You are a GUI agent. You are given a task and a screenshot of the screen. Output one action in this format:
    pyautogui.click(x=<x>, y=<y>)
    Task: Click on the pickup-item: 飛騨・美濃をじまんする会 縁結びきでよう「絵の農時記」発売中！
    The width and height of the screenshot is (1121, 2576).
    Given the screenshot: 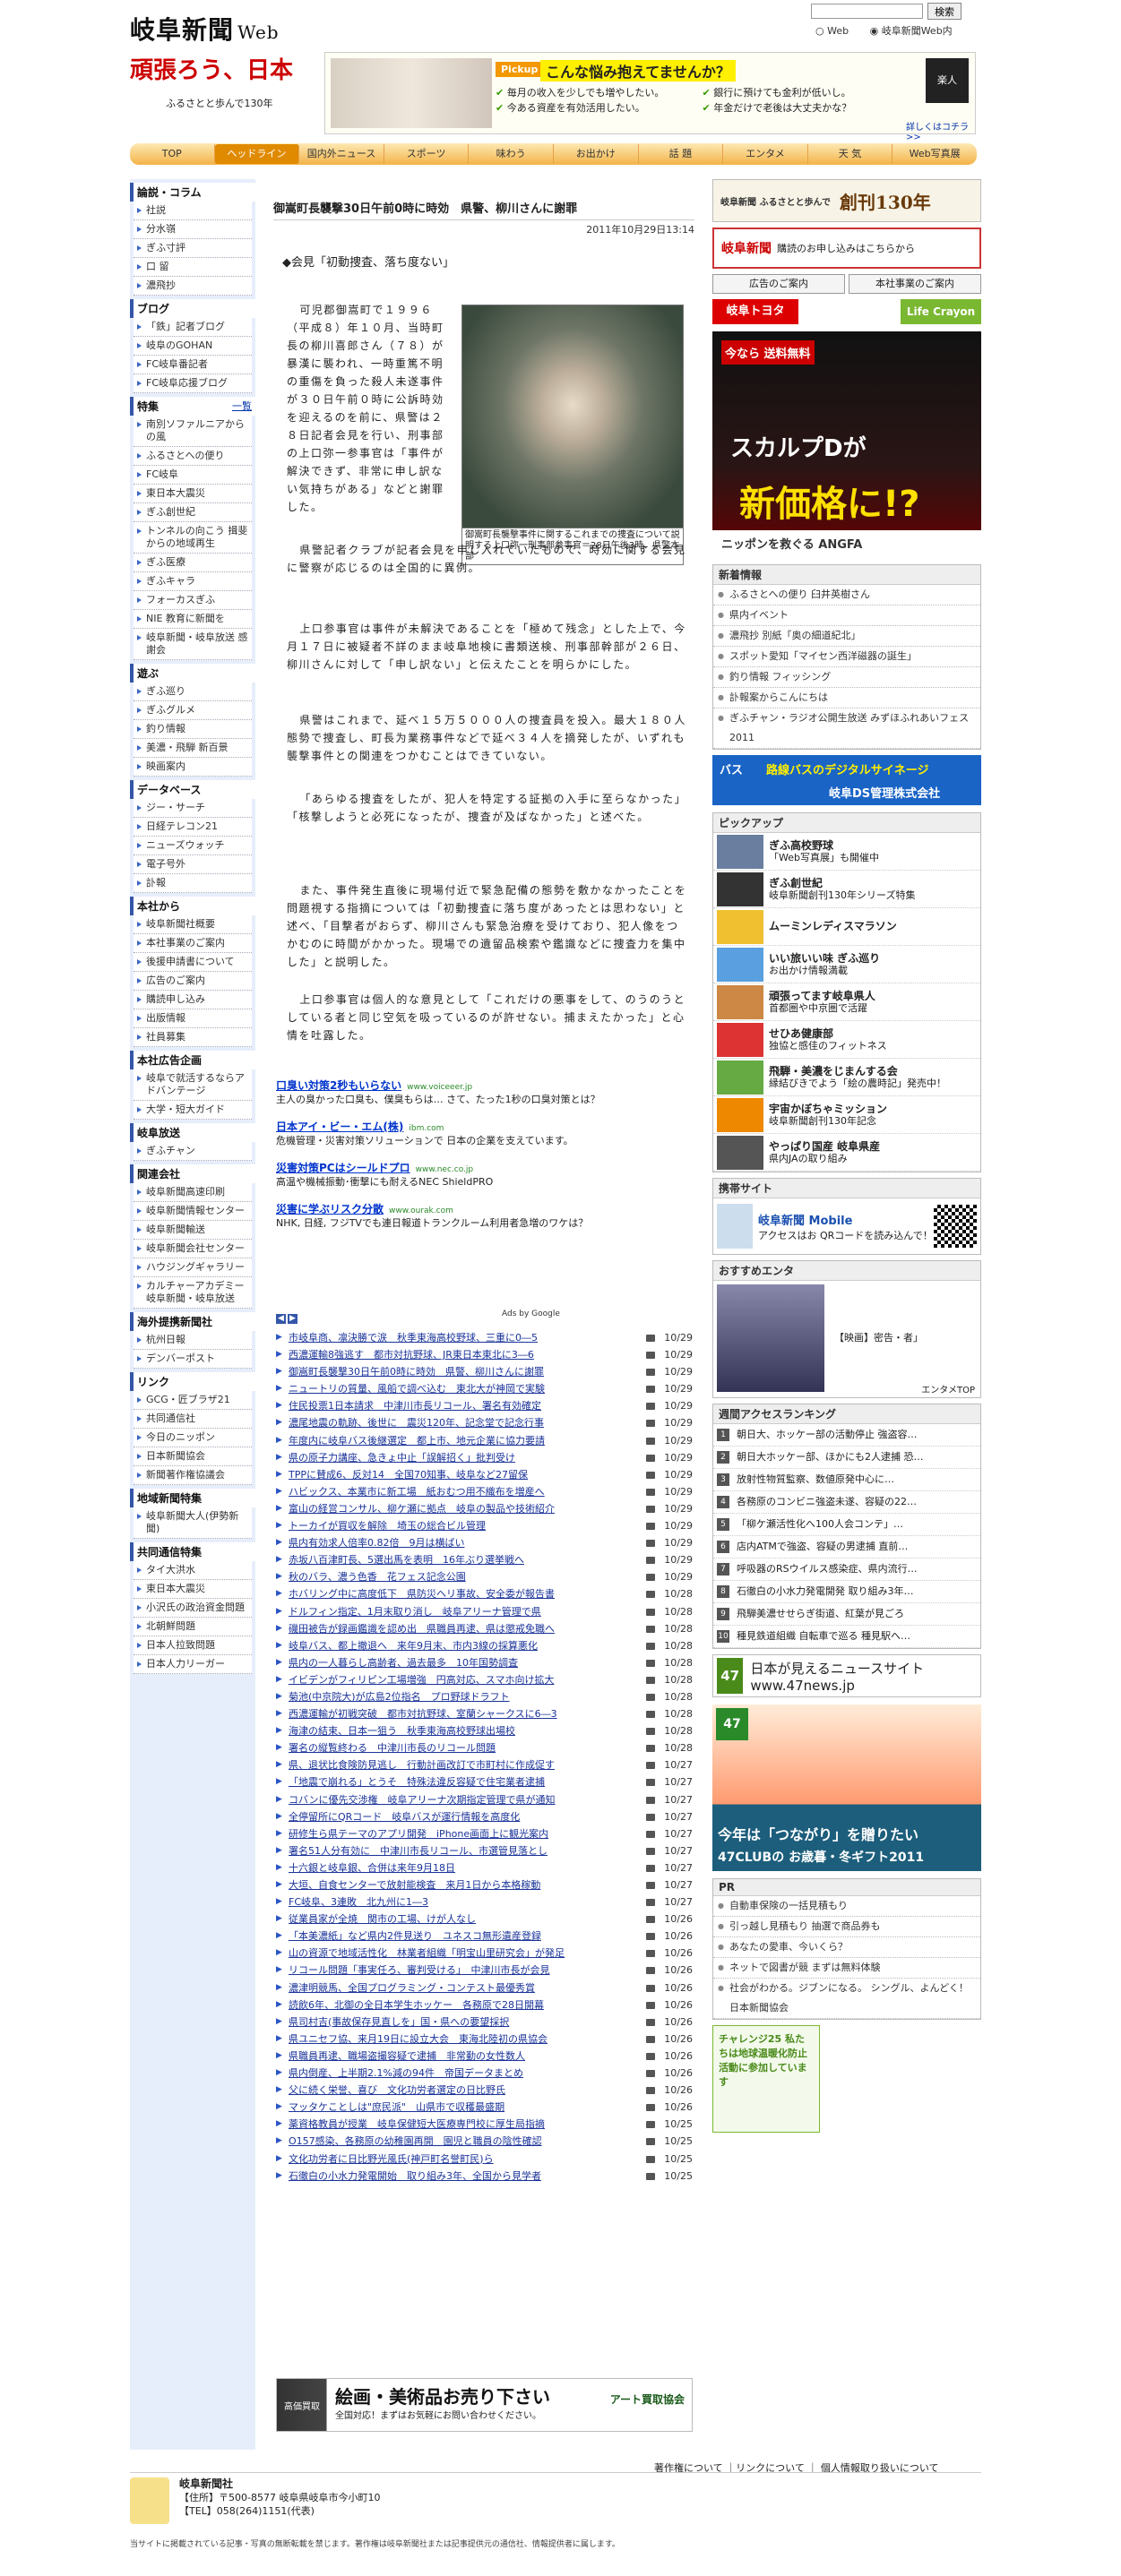 What is the action you would take?
    pyautogui.click(x=846, y=1077)
    